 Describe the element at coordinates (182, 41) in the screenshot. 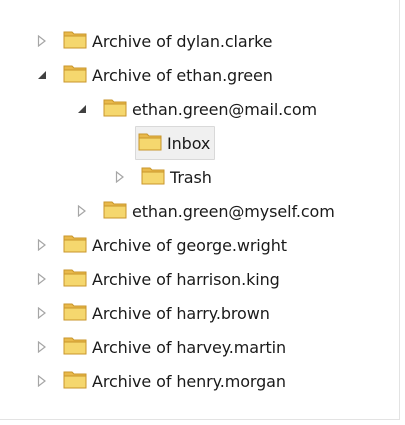

I see `tree-item-label: Archive of dylan.clarke` at that location.